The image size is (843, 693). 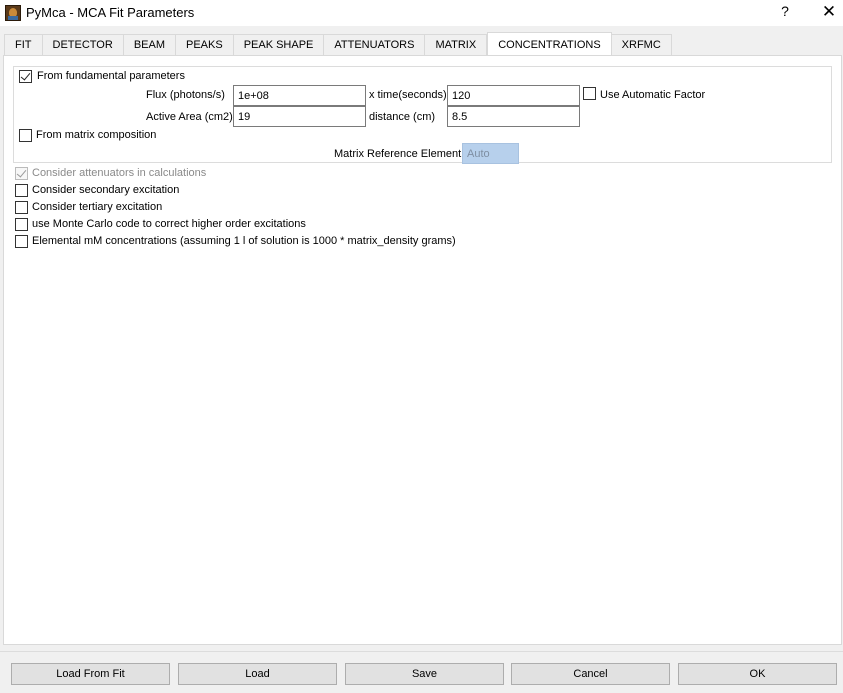 What do you see at coordinates (110, 12) in the screenshot?
I see `window-title: PyMca - MCA Fit Parameters` at bounding box center [110, 12].